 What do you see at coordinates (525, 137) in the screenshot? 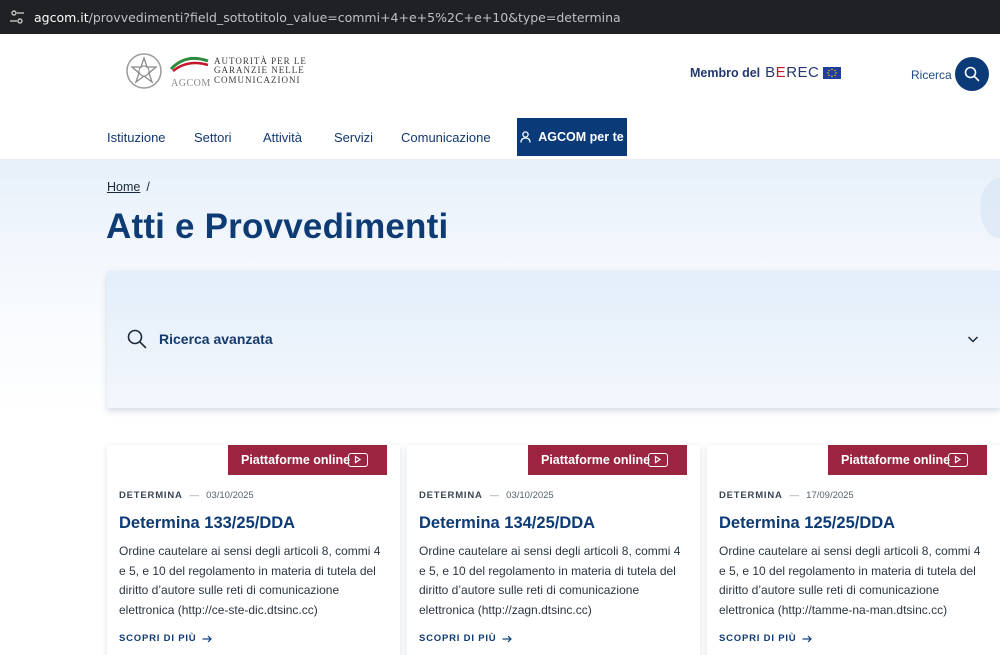
I see `user-icon` at bounding box center [525, 137].